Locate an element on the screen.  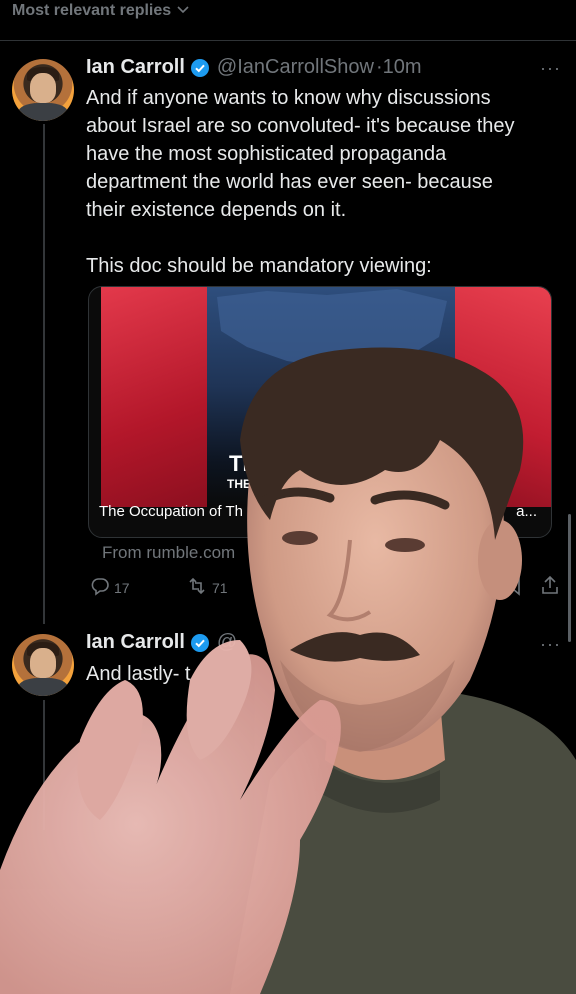
reply-button: 17 is located at coordinates (110, 587).